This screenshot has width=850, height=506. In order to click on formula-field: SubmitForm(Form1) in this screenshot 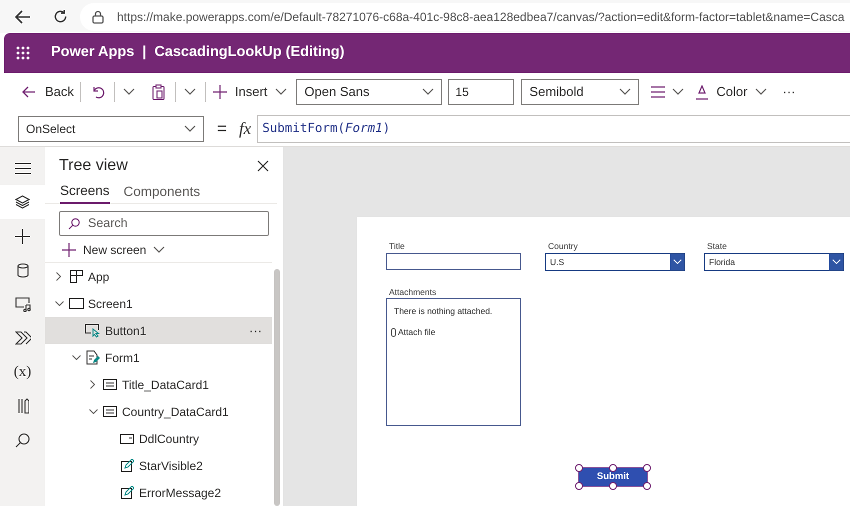, I will do `click(553, 128)`.